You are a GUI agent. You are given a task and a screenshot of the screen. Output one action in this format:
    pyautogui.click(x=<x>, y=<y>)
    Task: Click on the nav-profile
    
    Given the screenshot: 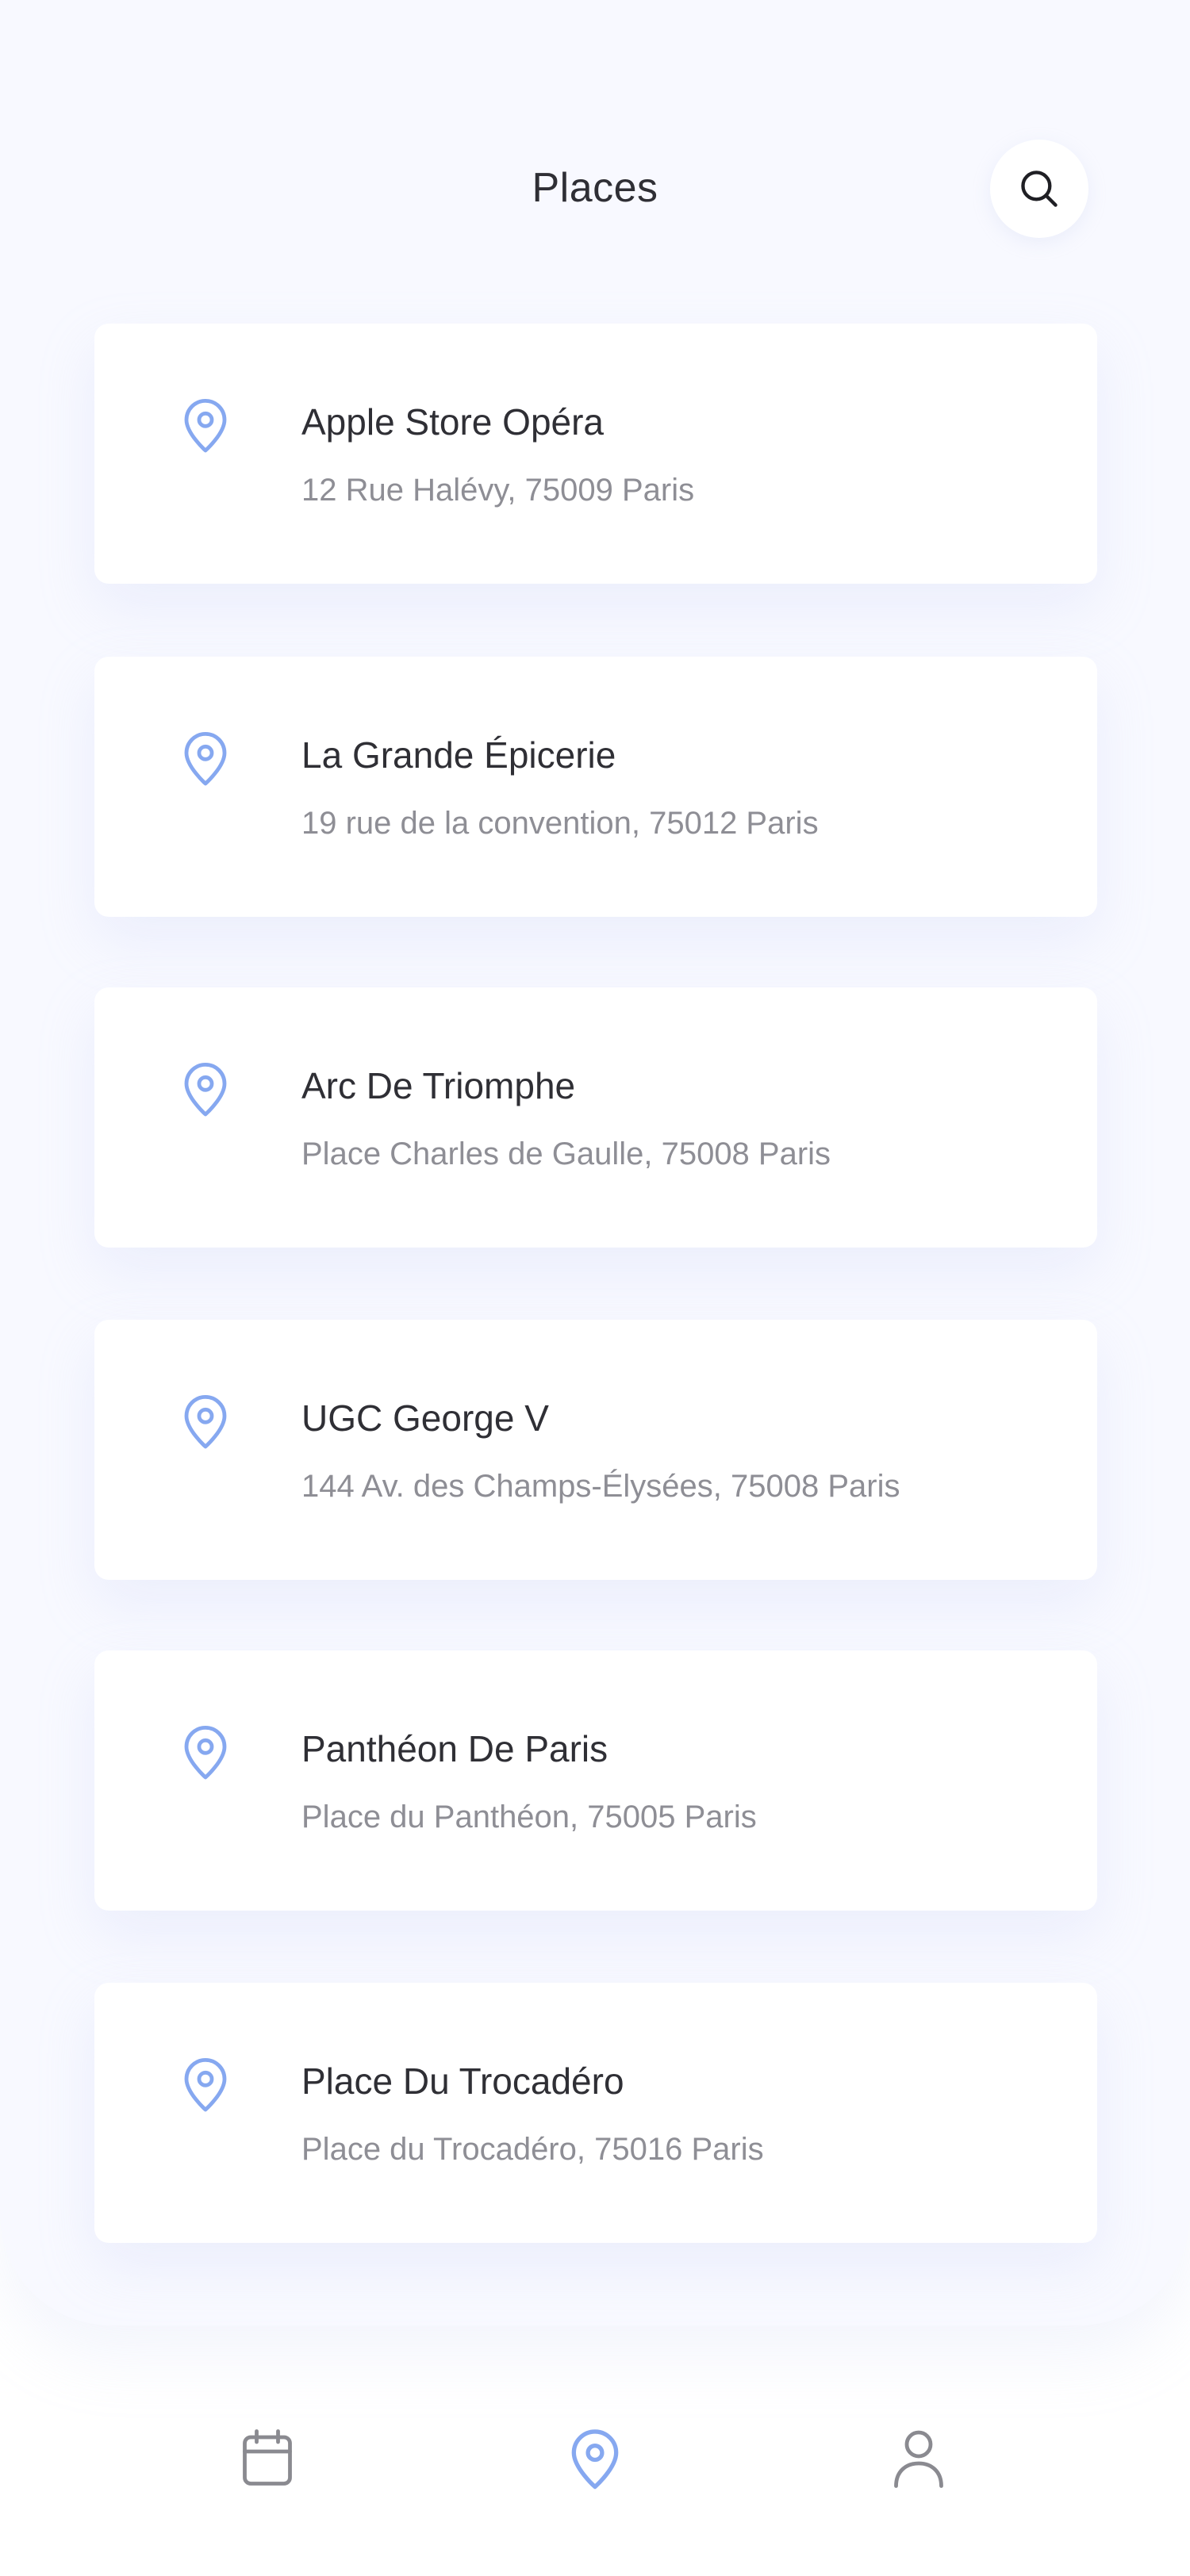 What is the action you would take?
    pyautogui.click(x=918, y=2458)
    